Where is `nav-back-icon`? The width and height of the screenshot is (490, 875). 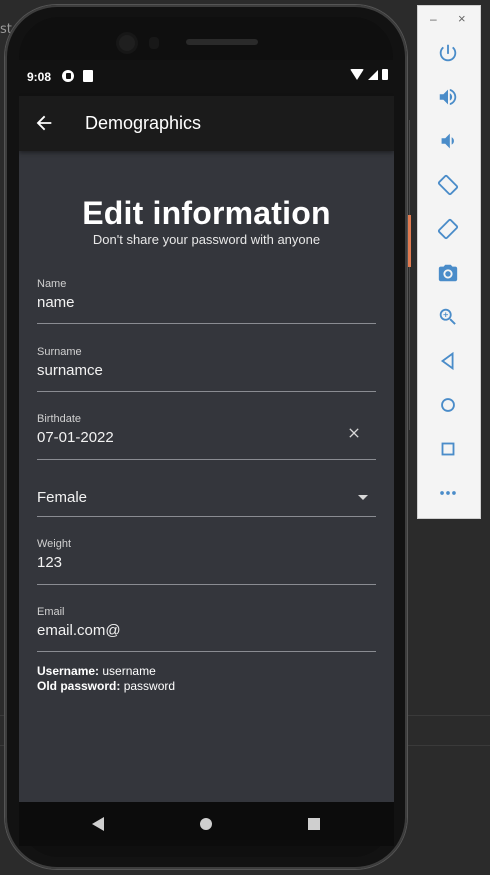
nav-back-icon is located at coordinates (98, 824).